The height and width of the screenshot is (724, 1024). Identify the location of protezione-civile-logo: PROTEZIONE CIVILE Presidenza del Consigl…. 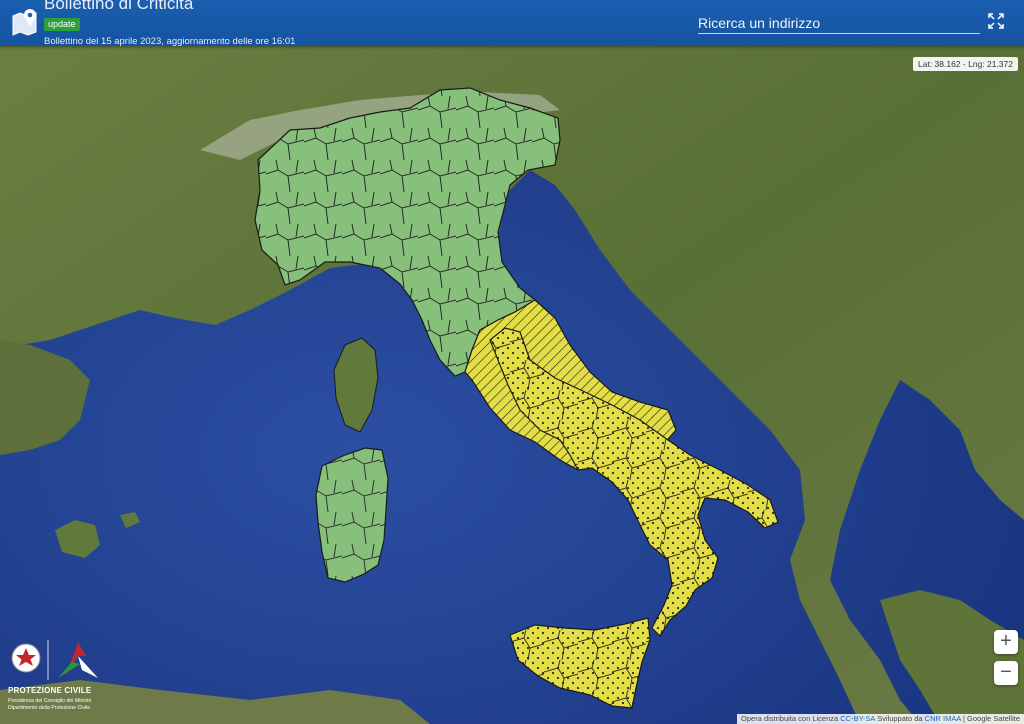
(56, 676).